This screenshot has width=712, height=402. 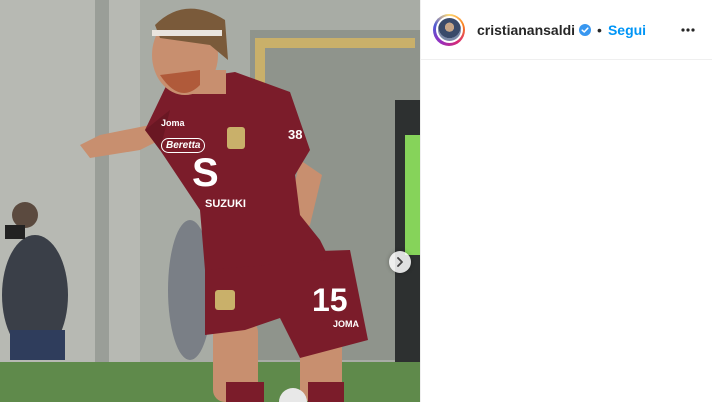 What do you see at coordinates (526, 30) in the screenshot?
I see `username-link: cristianansaldi` at bounding box center [526, 30].